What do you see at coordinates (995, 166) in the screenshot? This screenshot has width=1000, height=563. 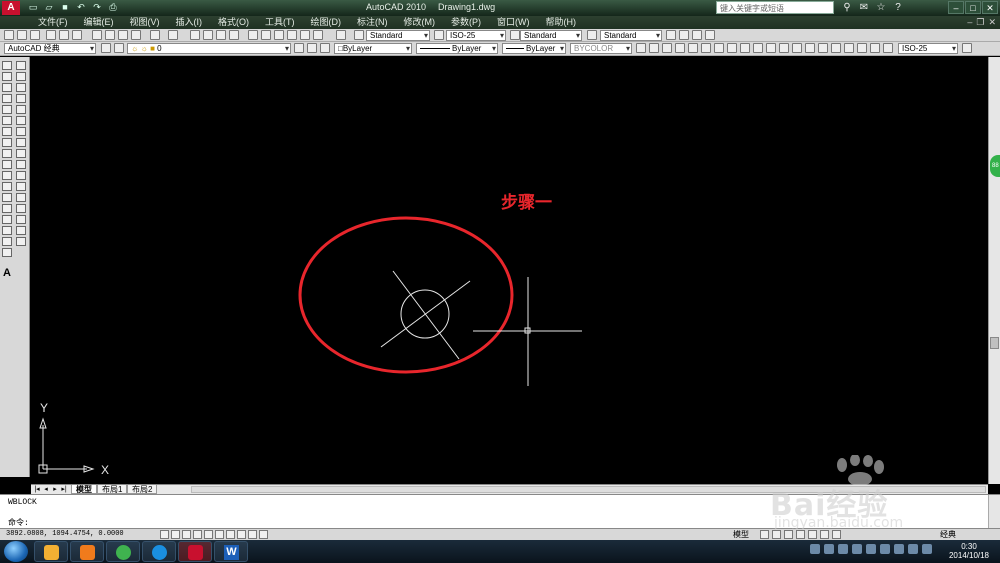 I see `green-side-badge: 88` at bounding box center [995, 166].